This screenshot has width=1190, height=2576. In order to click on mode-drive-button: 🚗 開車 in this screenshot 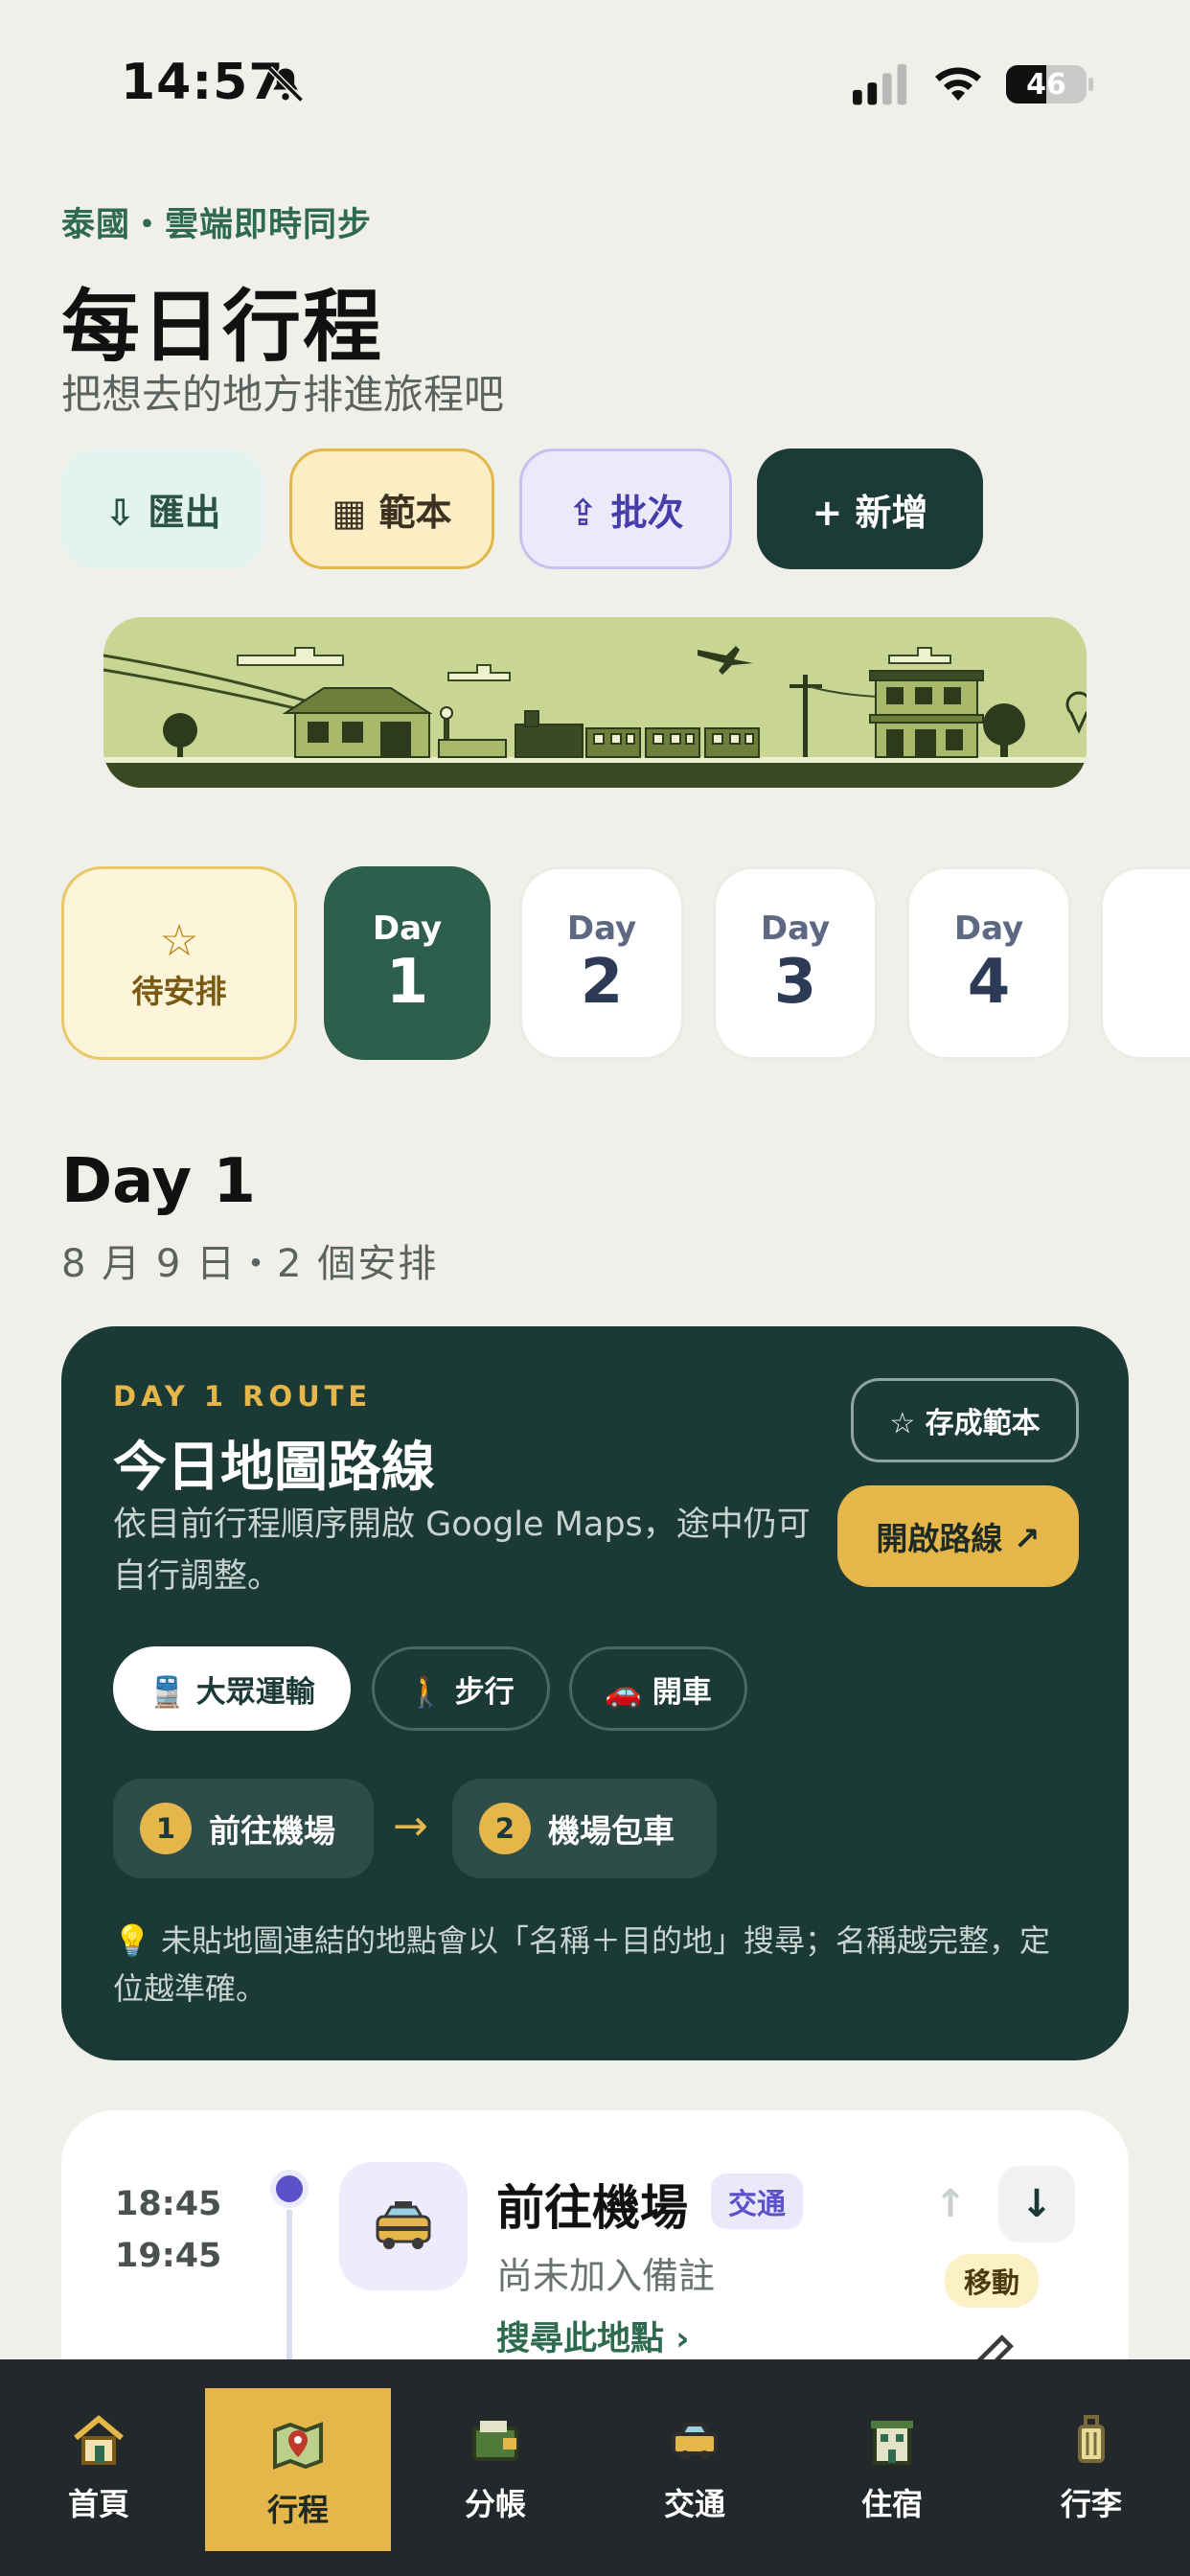, I will do `click(658, 1688)`.